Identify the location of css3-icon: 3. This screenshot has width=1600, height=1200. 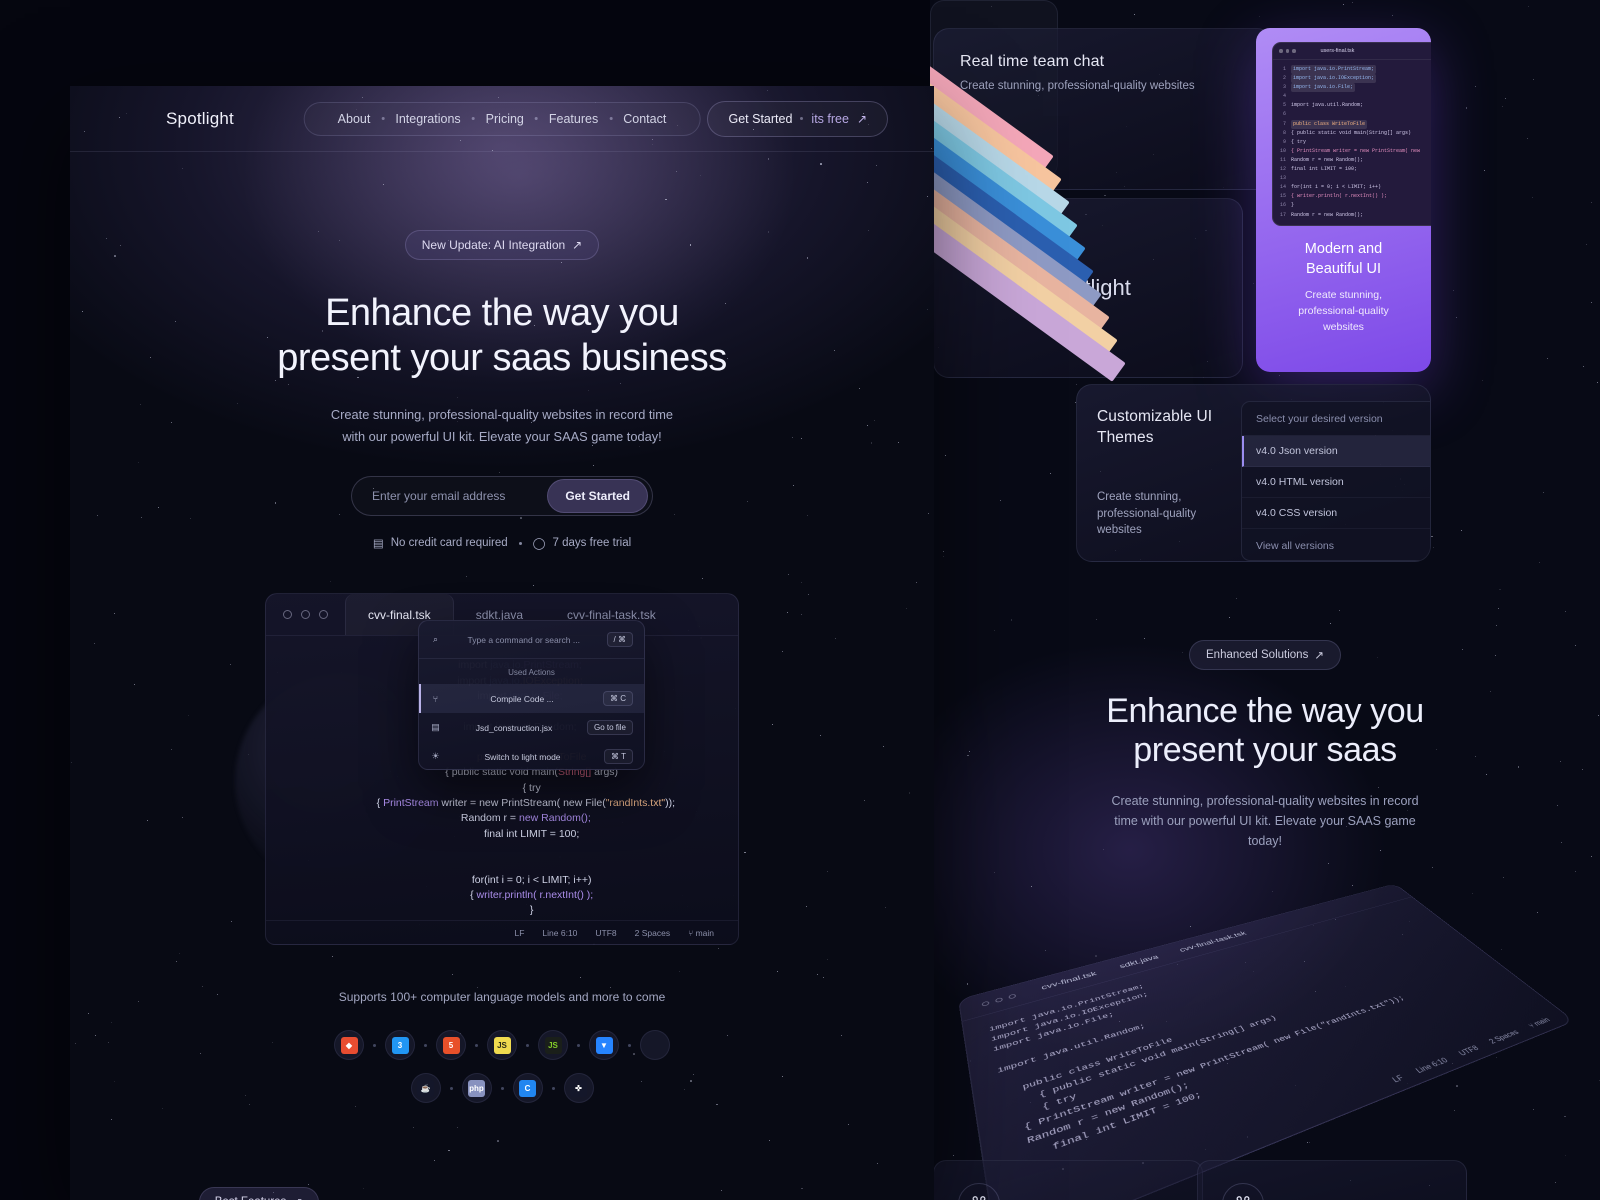
(400, 1045).